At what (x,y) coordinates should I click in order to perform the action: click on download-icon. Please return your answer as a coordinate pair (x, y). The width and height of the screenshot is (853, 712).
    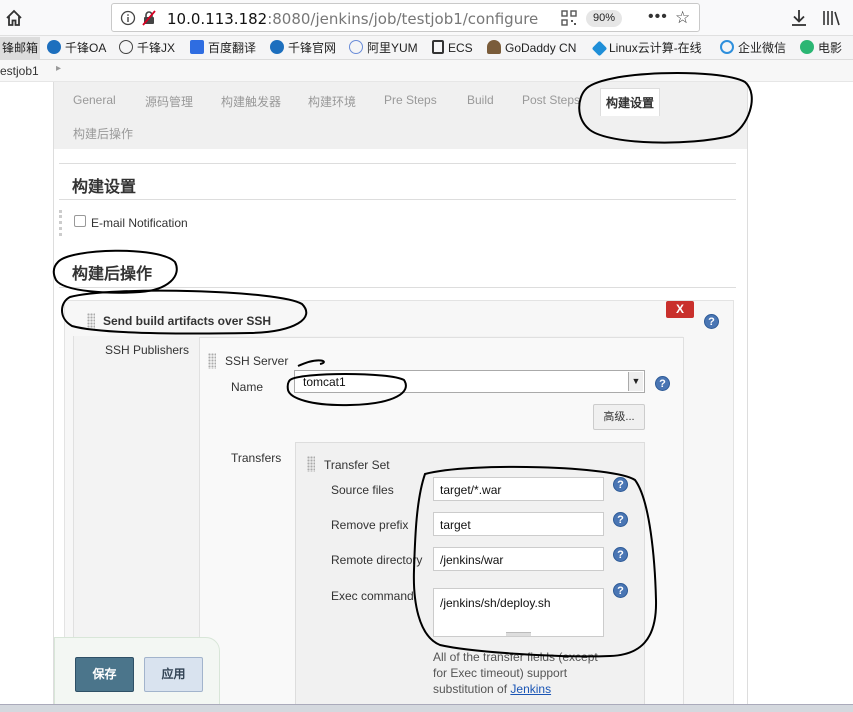
    Looking at the image, I should click on (799, 18).